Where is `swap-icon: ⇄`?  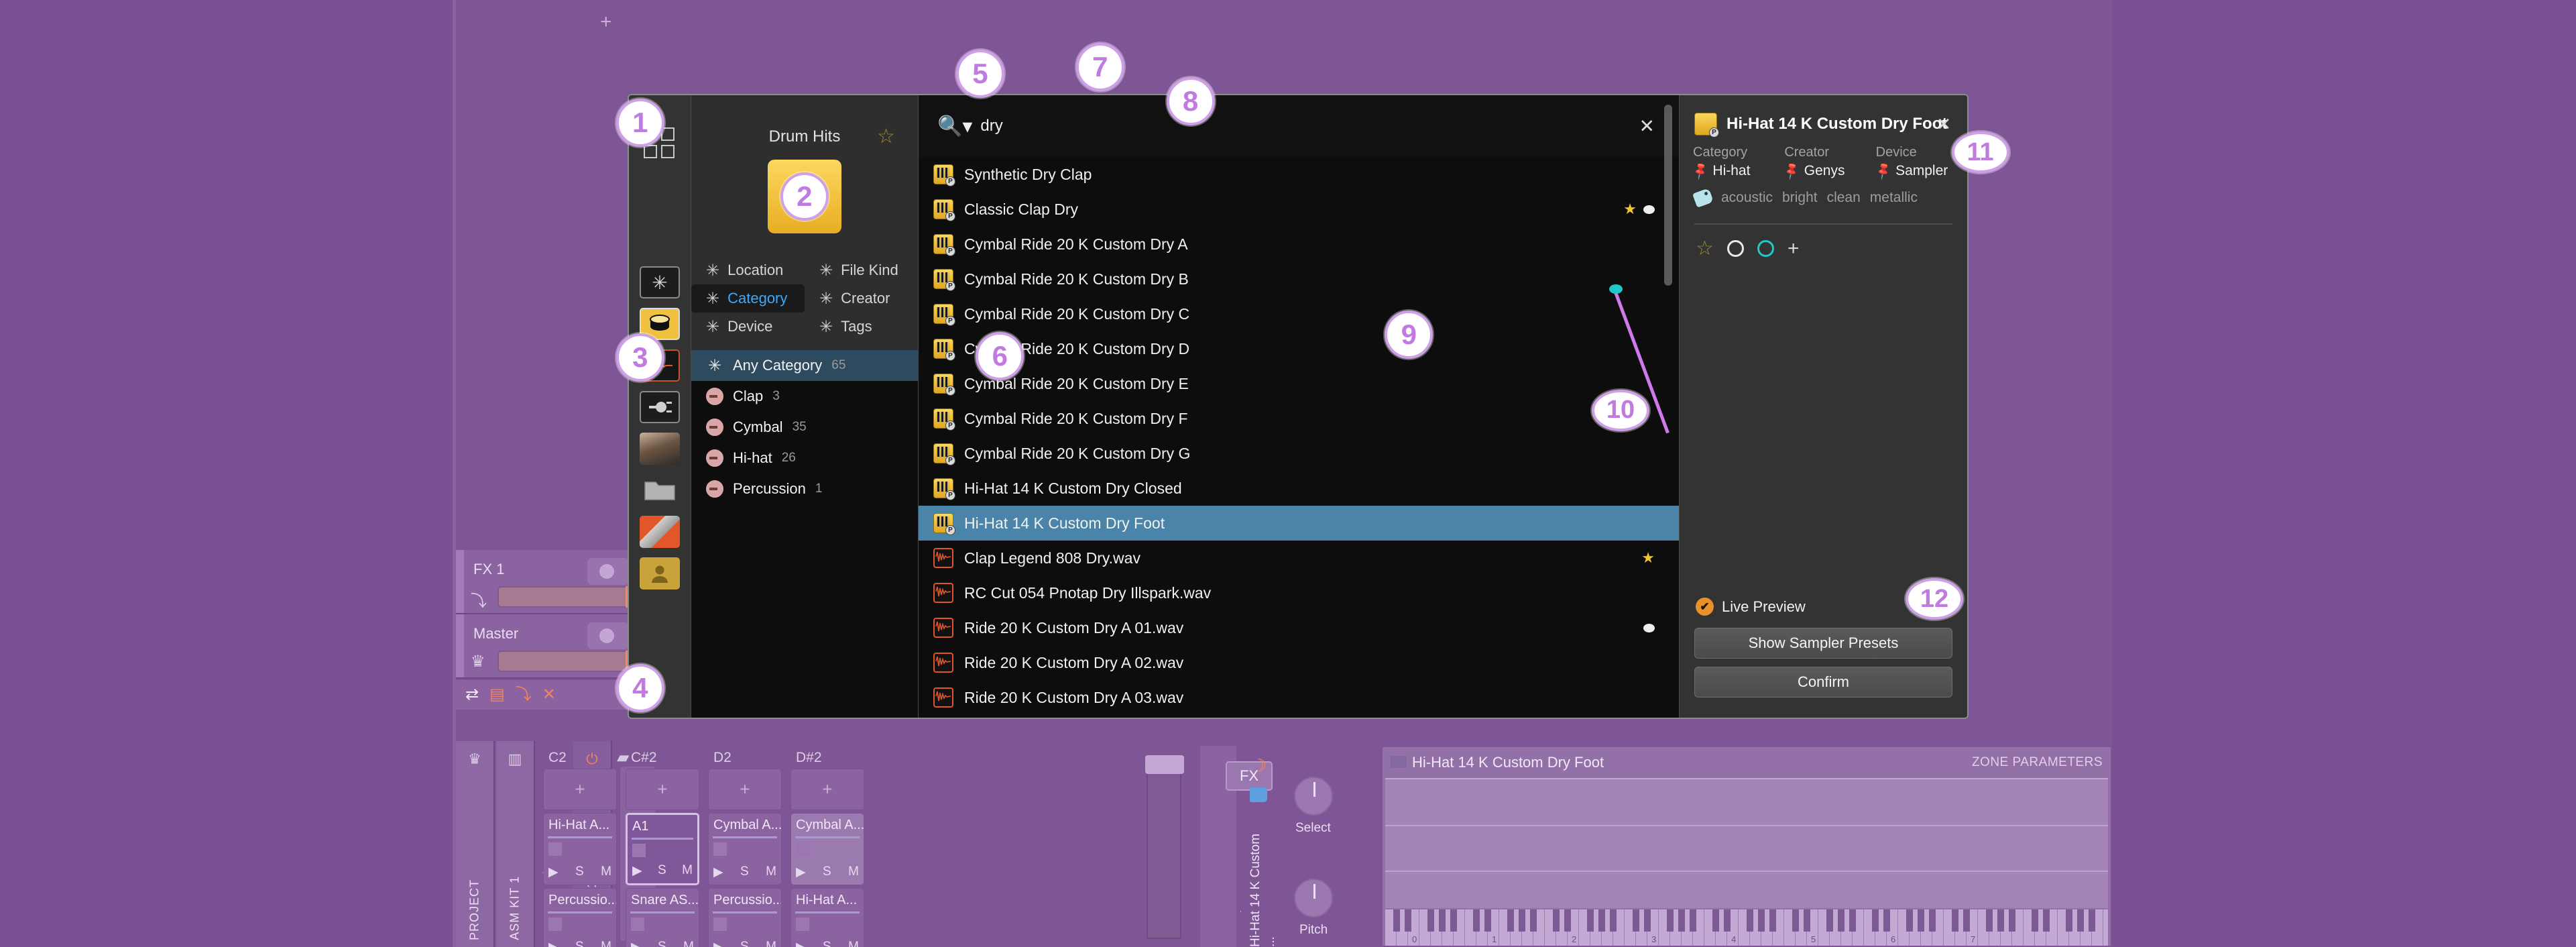
swap-icon: ⇄ is located at coordinates (472, 695).